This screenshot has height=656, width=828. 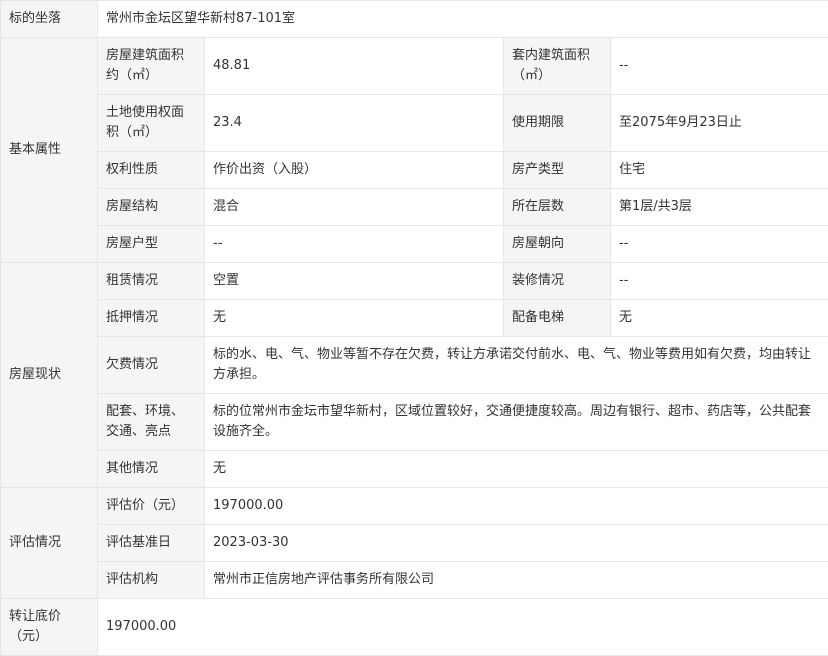 What do you see at coordinates (557, 123) in the screenshot?
I see `term-label: 使用期限` at bounding box center [557, 123].